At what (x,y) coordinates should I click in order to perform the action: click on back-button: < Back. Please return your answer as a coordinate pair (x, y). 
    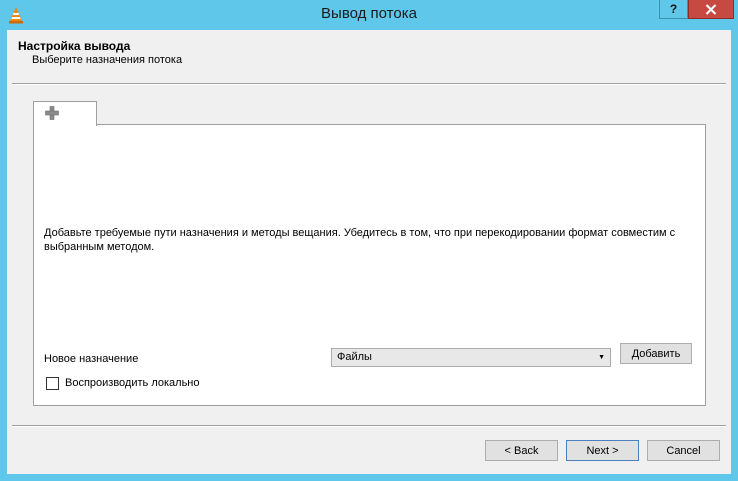
    Looking at the image, I should click on (521, 450).